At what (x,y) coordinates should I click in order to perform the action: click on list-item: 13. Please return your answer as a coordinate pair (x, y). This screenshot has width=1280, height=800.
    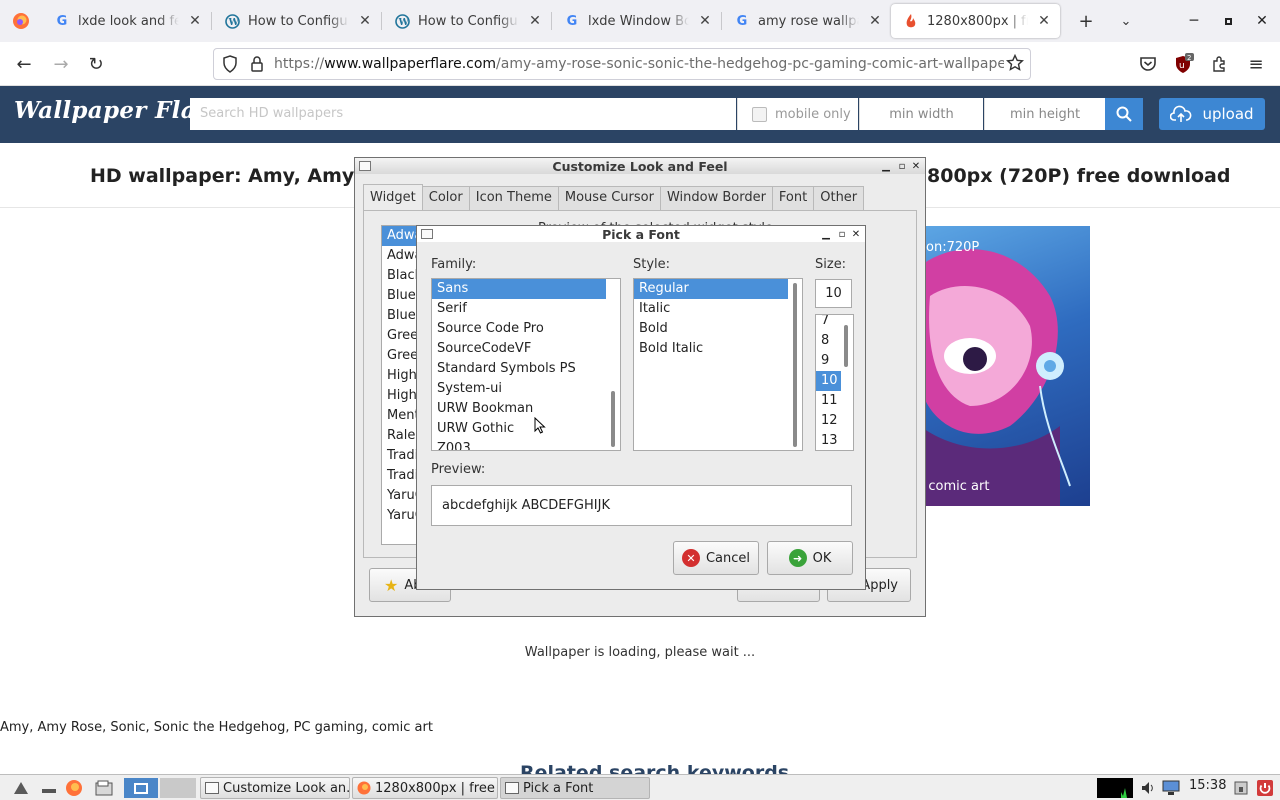
    Looking at the image, I should click on (828, 440).